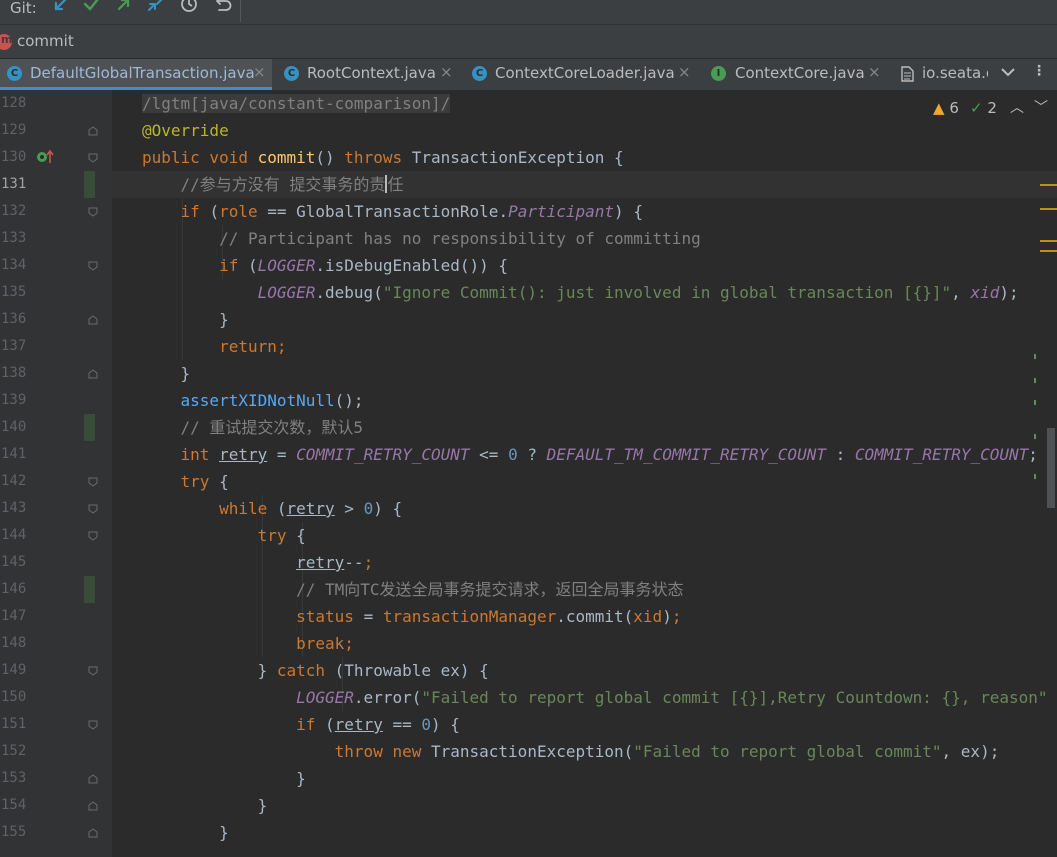 This screenshot has width=1057, height=857. What do you see at coordinates (946, 108) in the screenshot?
I see `warnings-count: ▲ 6` at bounding box center [946, 108].